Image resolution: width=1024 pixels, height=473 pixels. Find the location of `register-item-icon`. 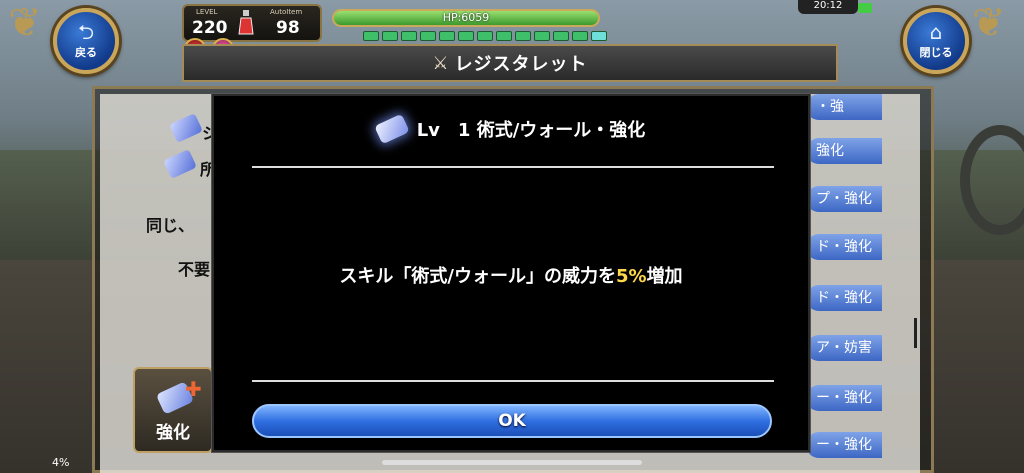

register-item-icon is located at coordinates (391, 129).